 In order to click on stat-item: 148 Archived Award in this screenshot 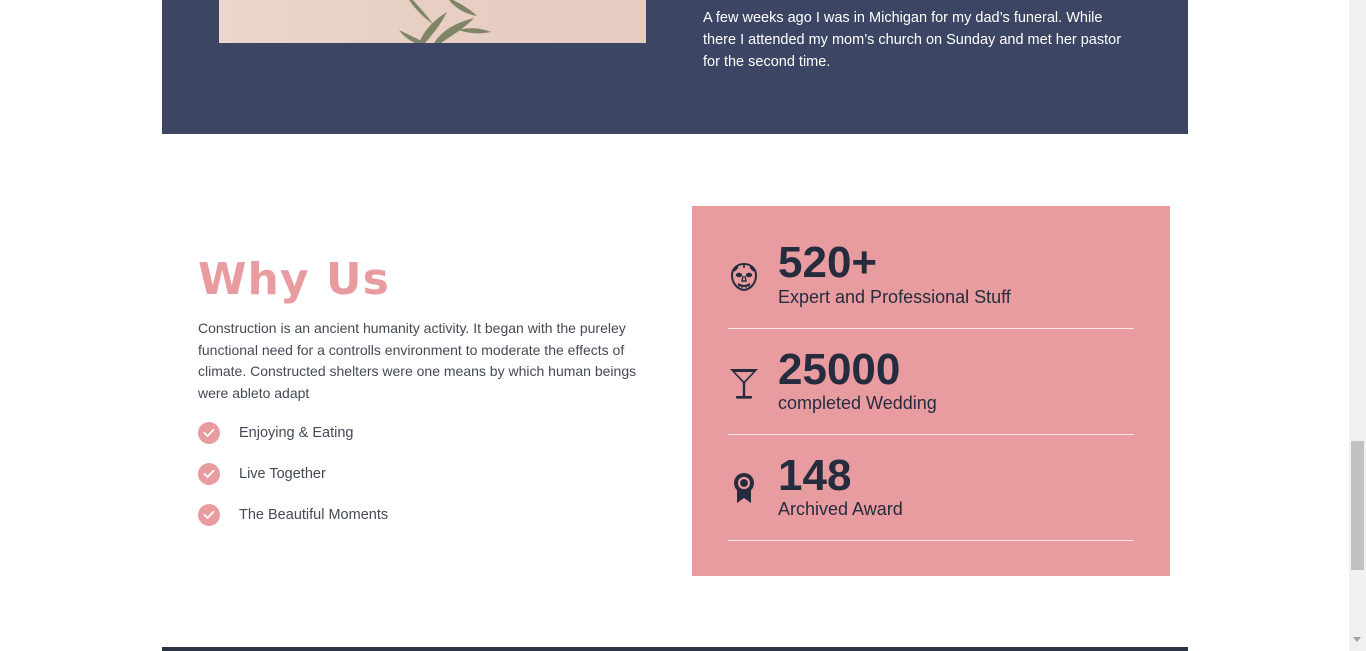, I will do `click(931, 488)`.